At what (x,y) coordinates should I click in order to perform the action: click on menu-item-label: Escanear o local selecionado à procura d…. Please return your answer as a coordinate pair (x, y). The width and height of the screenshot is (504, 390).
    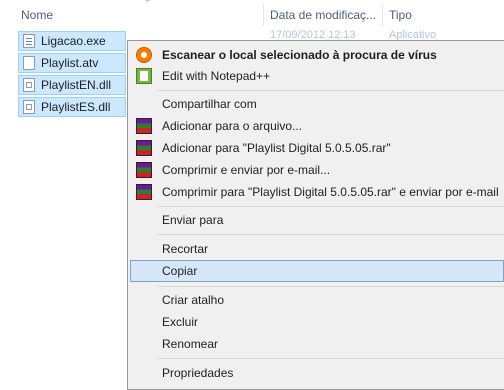
    Looking at the image, I should click on (299, 55).